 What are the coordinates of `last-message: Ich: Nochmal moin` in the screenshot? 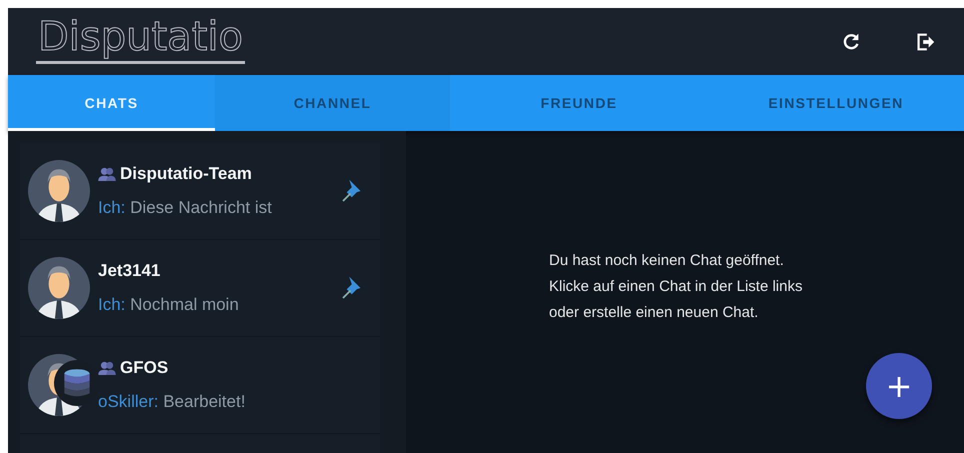 It's located at (169, 305).